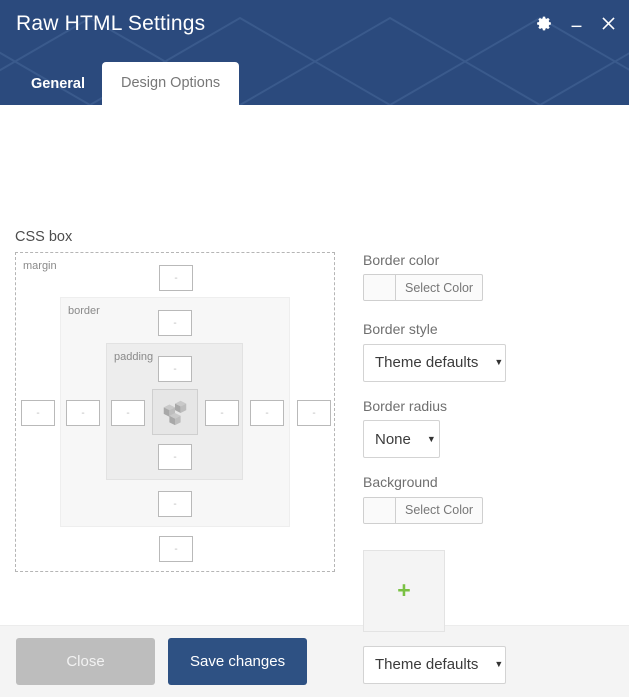 This screenshot has height=697, width=629. I want to click on padding-right-input, so click(222, 413).